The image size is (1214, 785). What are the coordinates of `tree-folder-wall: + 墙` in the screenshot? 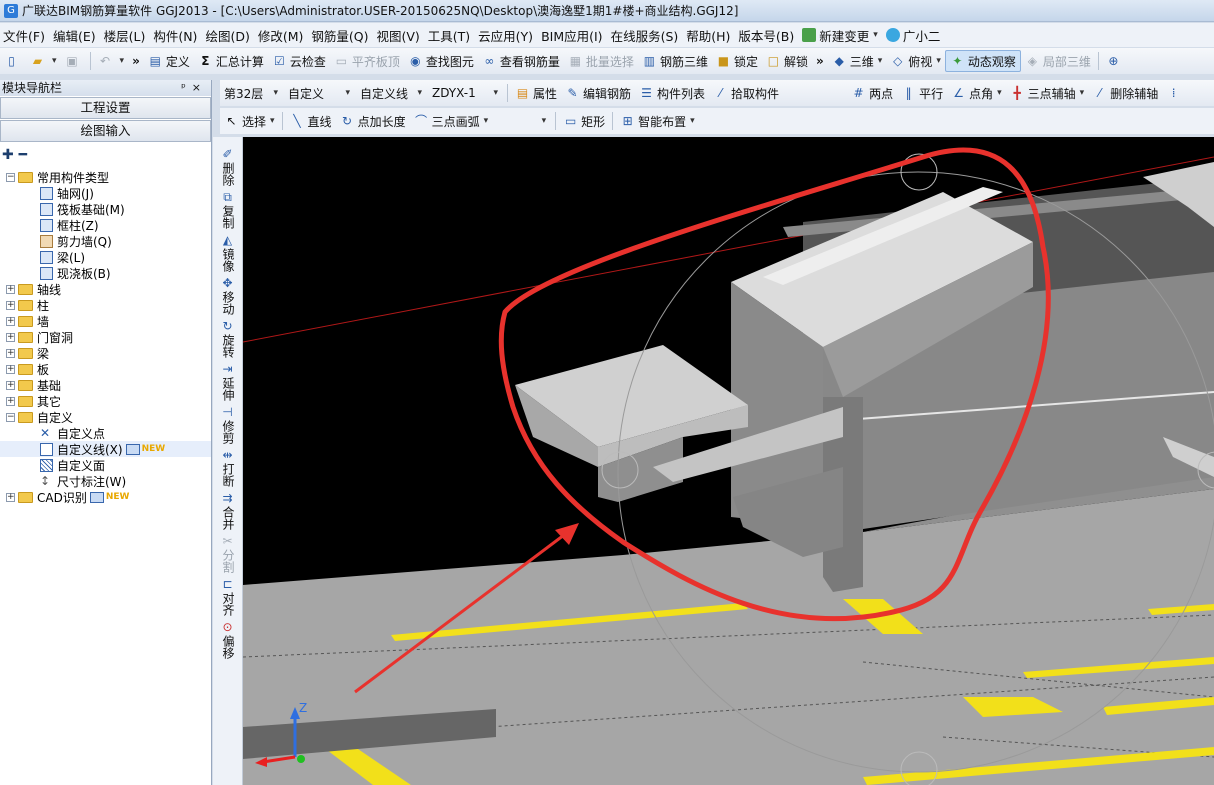 It's located at (105, 321).